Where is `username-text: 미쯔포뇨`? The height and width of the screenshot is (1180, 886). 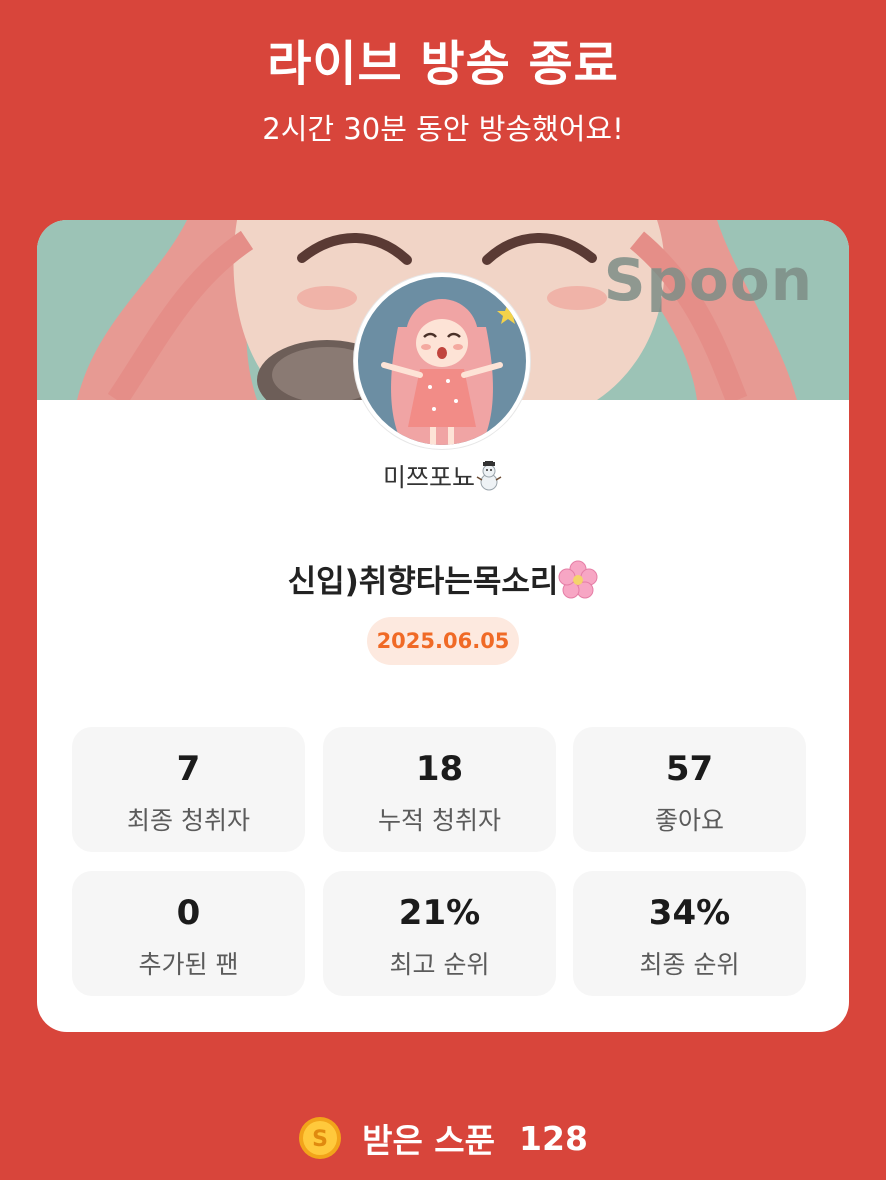
username-text: 미쯔포뇨 is located at coordinates (428, 477).